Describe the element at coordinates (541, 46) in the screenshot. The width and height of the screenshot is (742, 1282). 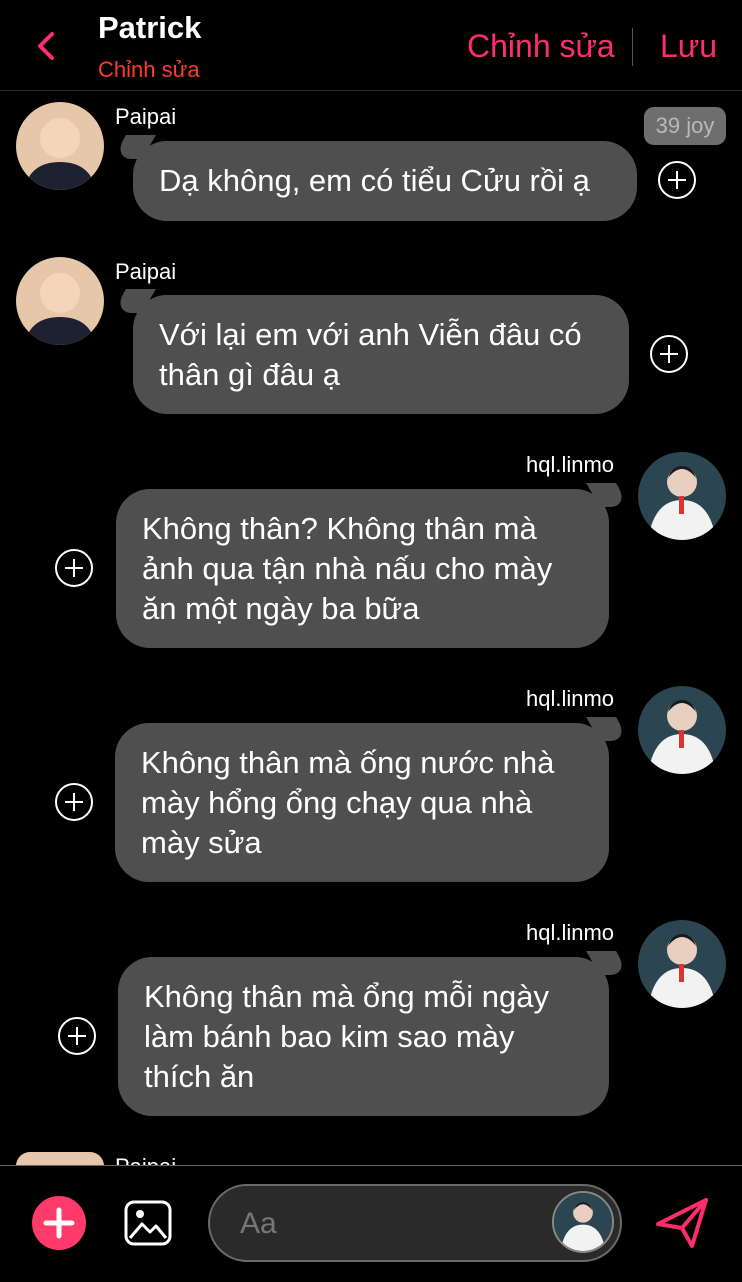
I see `edit-button: Chỉnh sửa` at that location.